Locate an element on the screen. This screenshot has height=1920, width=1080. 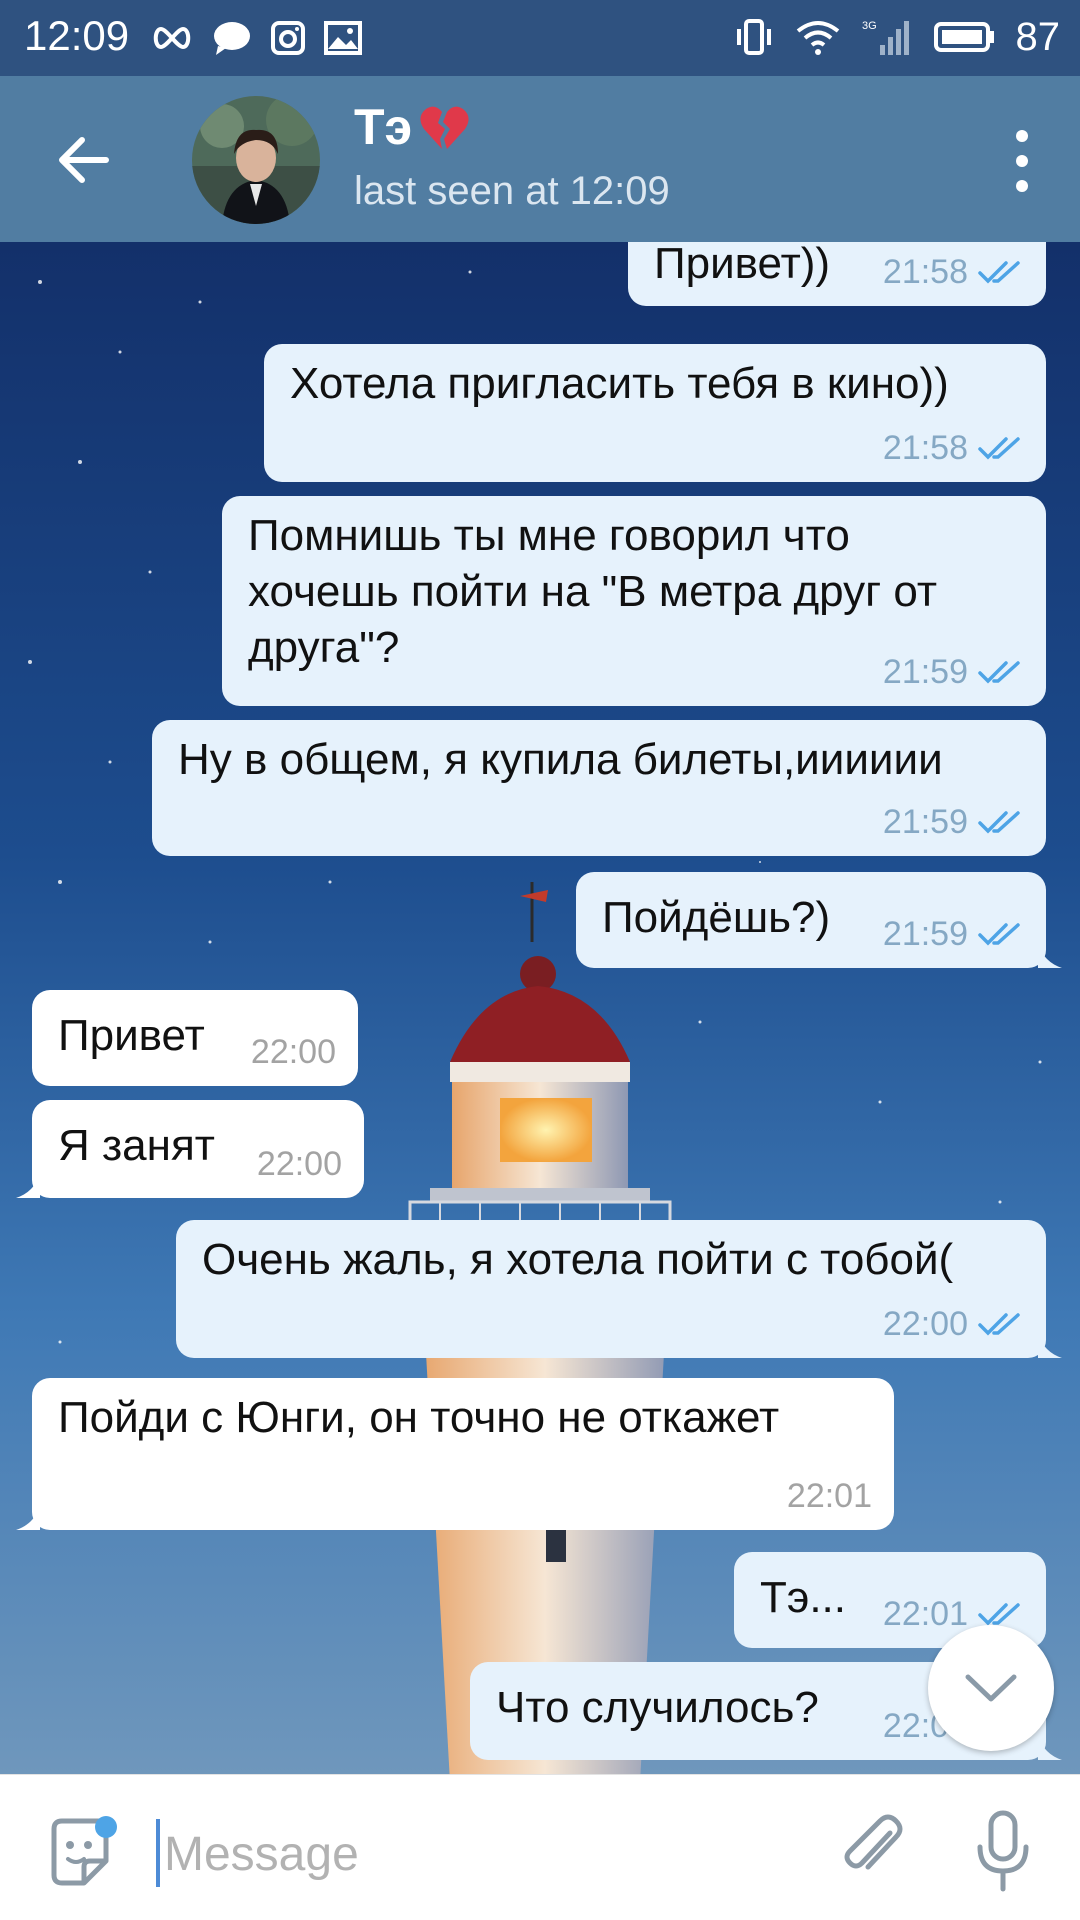
chevron-down-icon is located at coordinates (991, 1688).